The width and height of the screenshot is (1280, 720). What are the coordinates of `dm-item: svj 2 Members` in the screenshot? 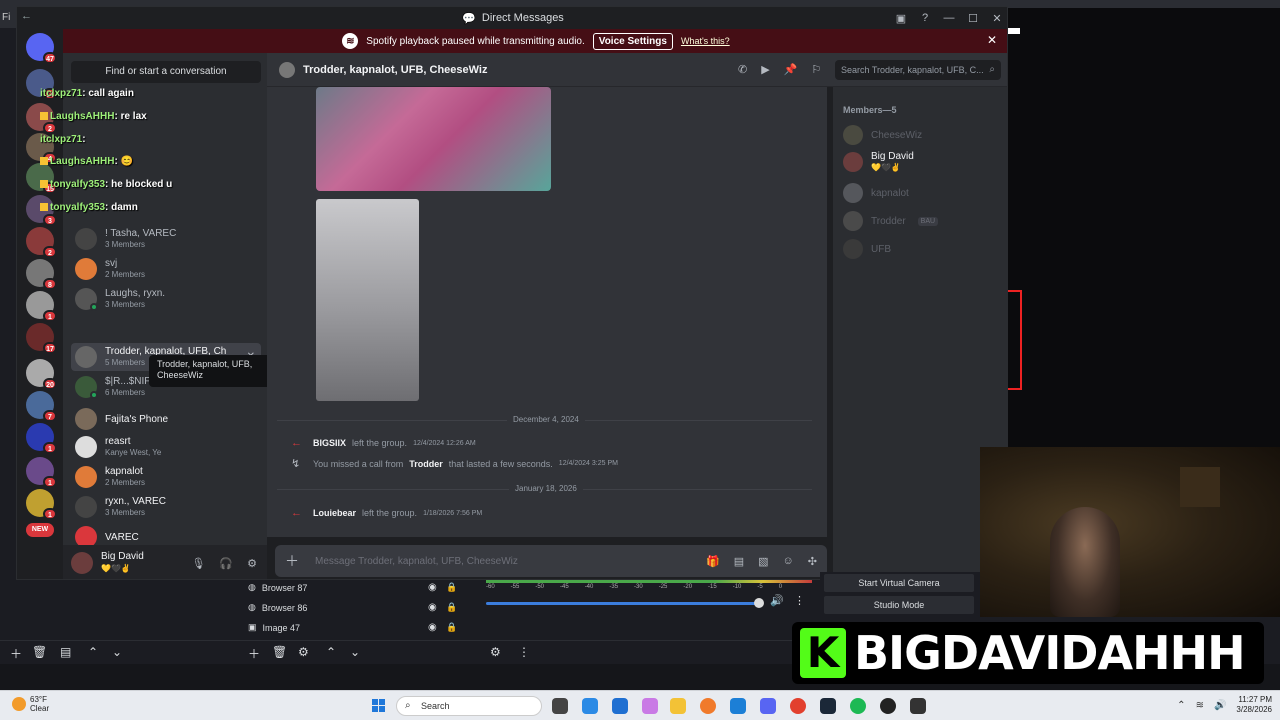 It's located at (166, 269).